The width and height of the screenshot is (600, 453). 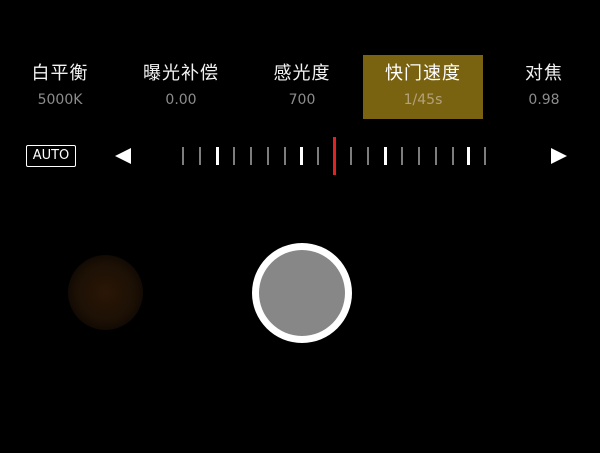 What do you see at coordinates (544, 73) in the screenshot?
I see `param-label: 对焦` at bounding box center [544, 73].